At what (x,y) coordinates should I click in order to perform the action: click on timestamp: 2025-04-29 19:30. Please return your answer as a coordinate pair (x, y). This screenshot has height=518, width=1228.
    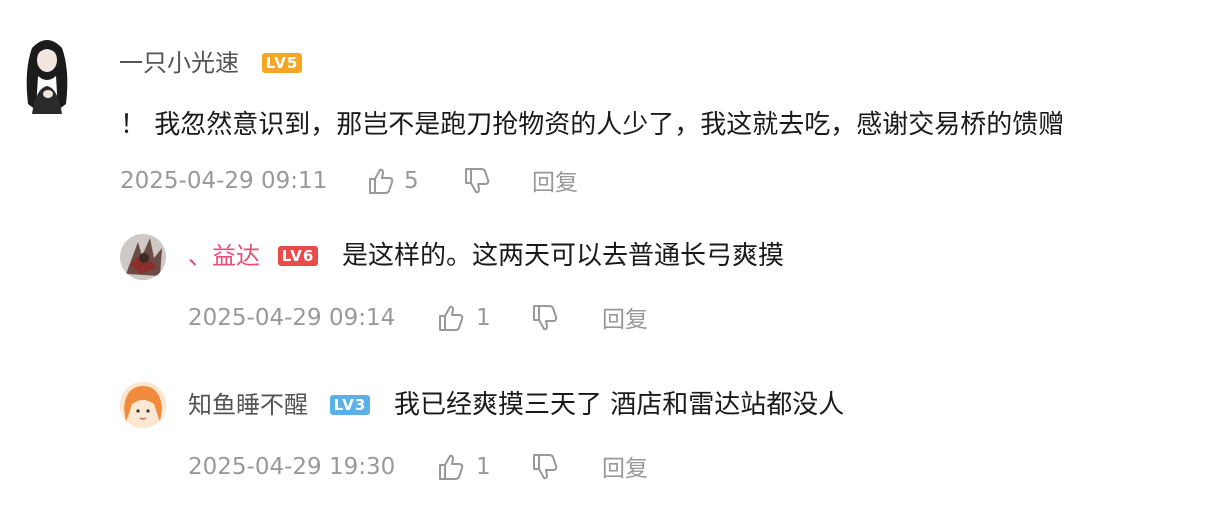
    Looking at the image, I should click on (292, 467).